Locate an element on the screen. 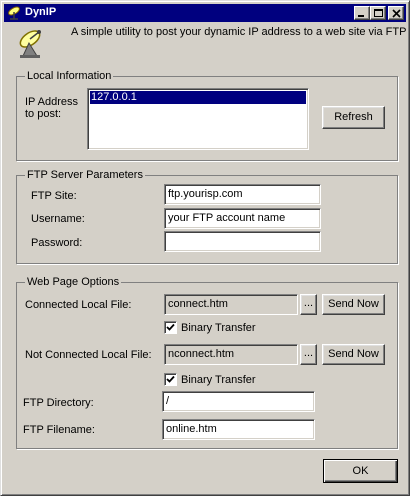 The height and width of the screenshot is (496, 410). web-page-options-label: Web Page Options is located at coordinates (73, 282).